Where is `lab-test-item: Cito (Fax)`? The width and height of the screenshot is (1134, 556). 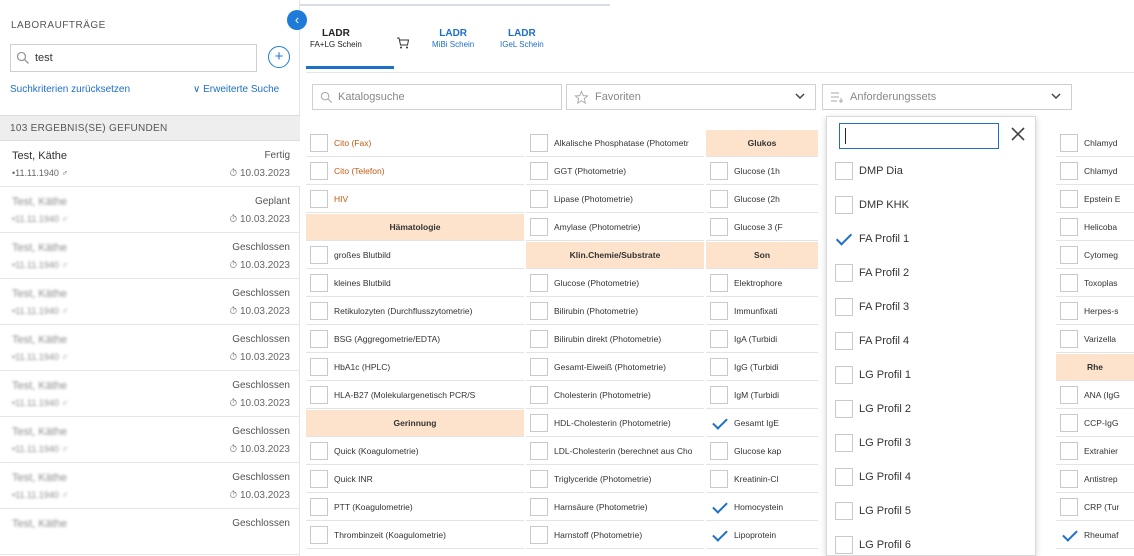 lab-test-item: Cito (Fax) is located at coordinates (415, 143).